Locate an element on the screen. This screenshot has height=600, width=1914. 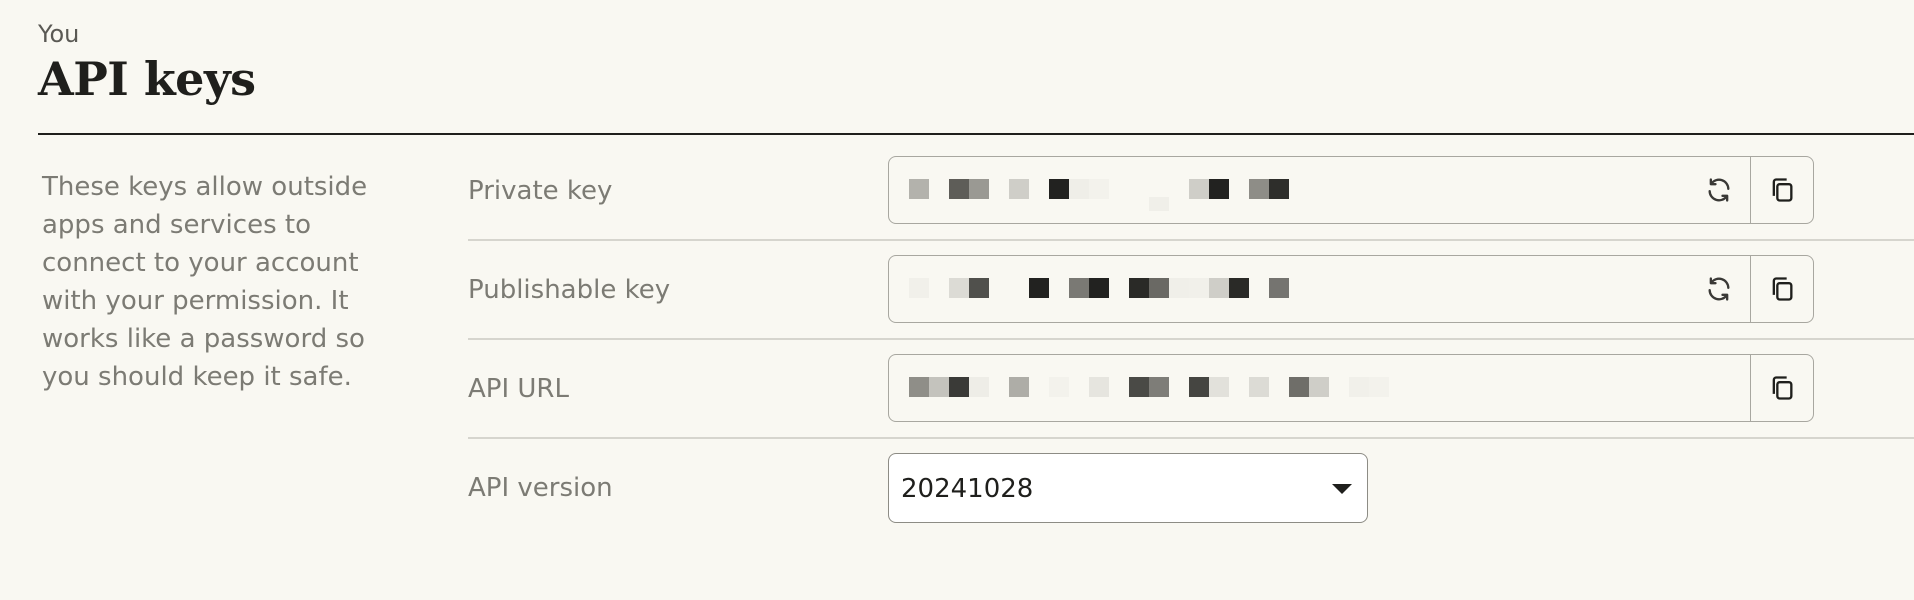
publishable-key-field is located at coordinates (1351, 289).